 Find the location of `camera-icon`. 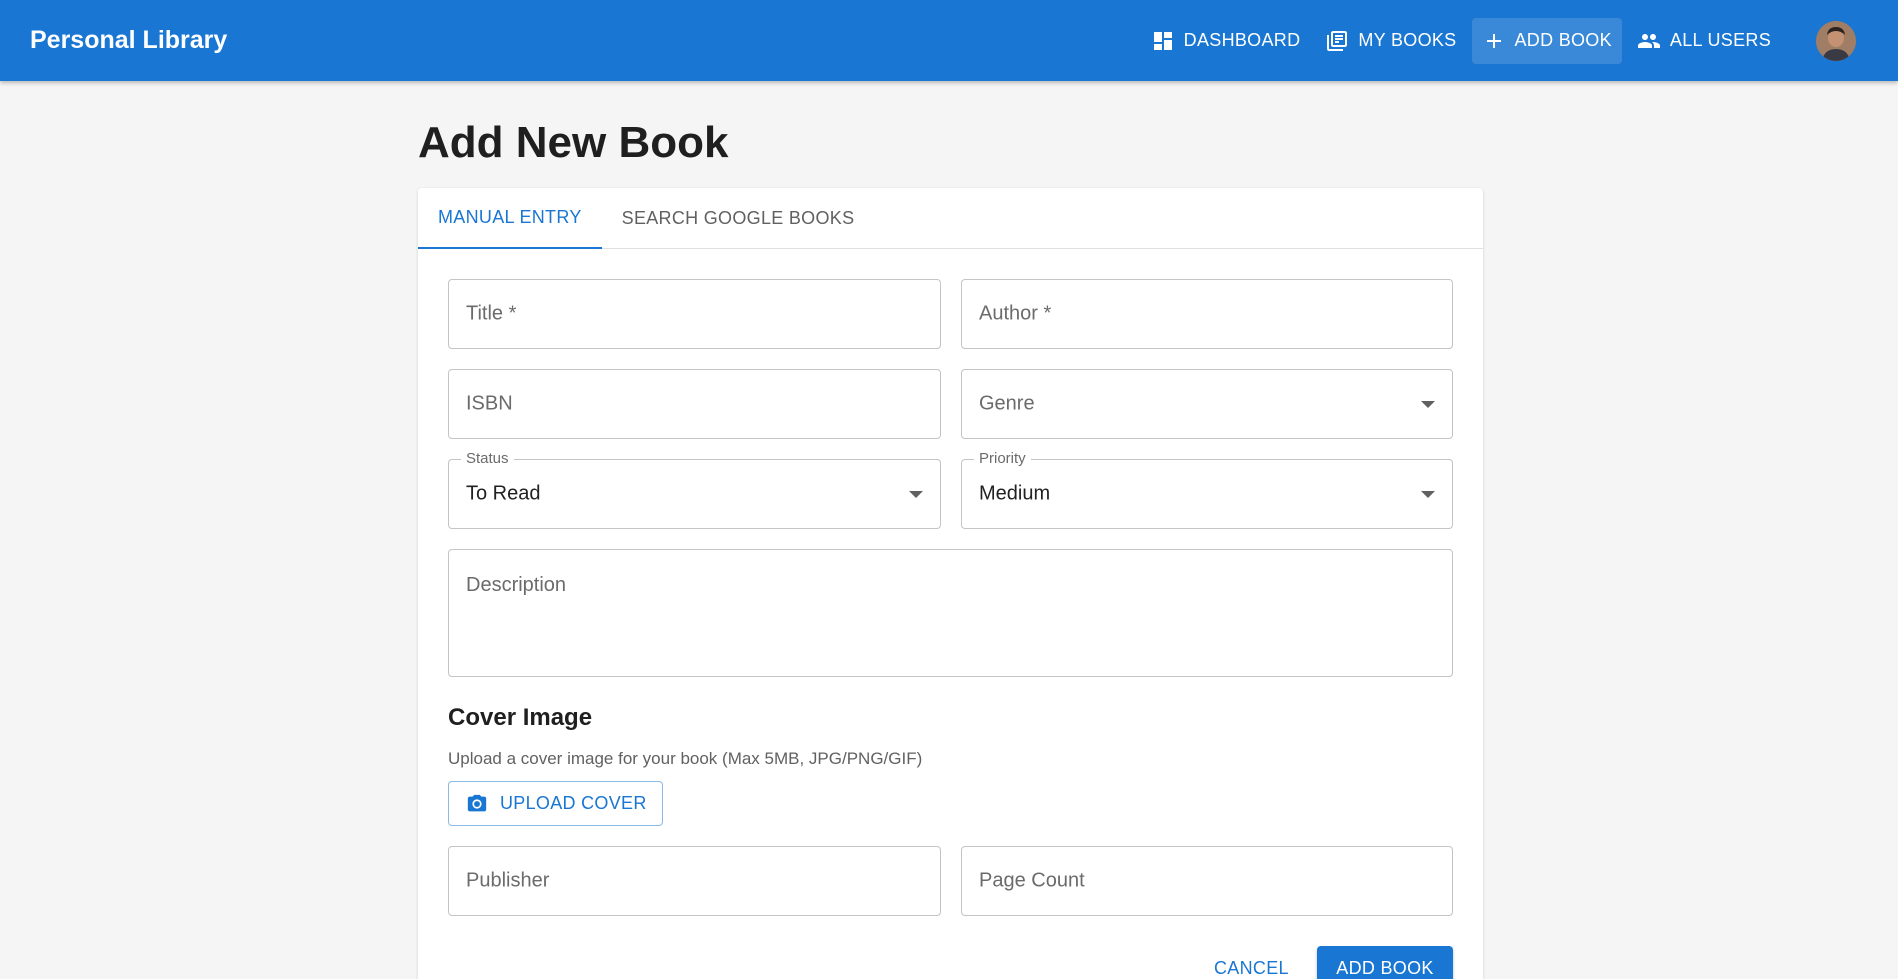

camera-icon is located at coordinates (477, 802).